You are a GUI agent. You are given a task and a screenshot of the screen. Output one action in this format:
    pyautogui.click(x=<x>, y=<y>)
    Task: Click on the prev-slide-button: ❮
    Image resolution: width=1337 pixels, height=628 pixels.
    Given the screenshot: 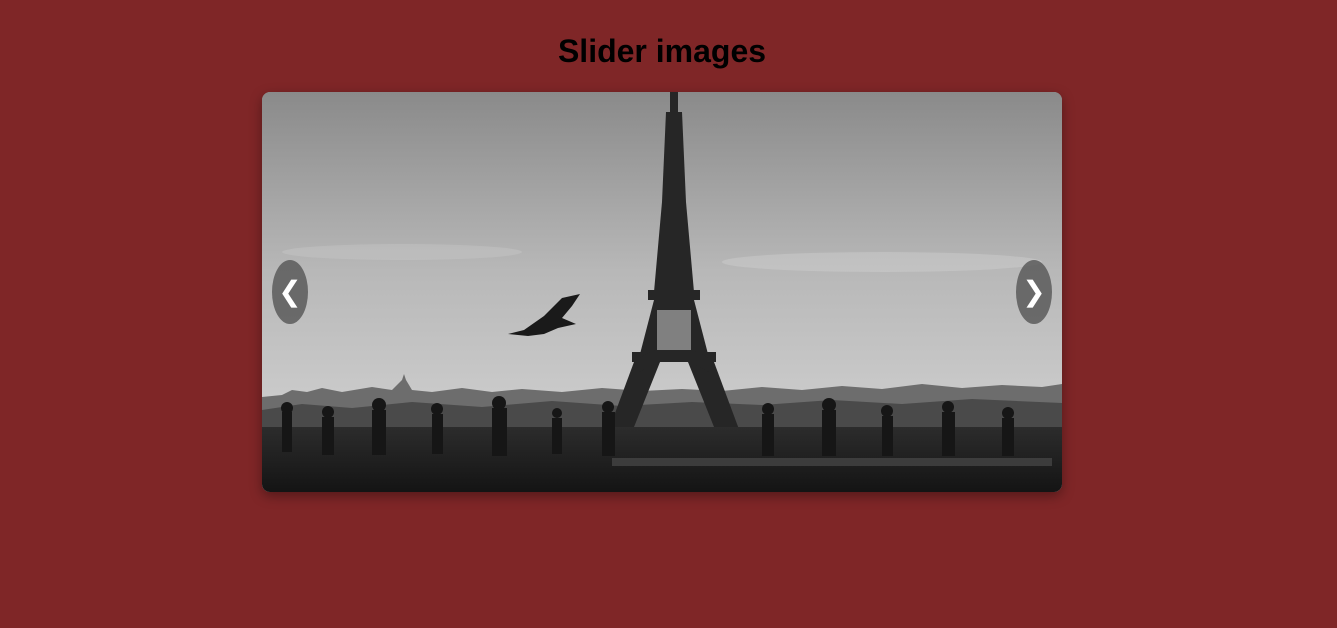 What is the action you would take?
    pyautogui.click(x=290, y=292)
    